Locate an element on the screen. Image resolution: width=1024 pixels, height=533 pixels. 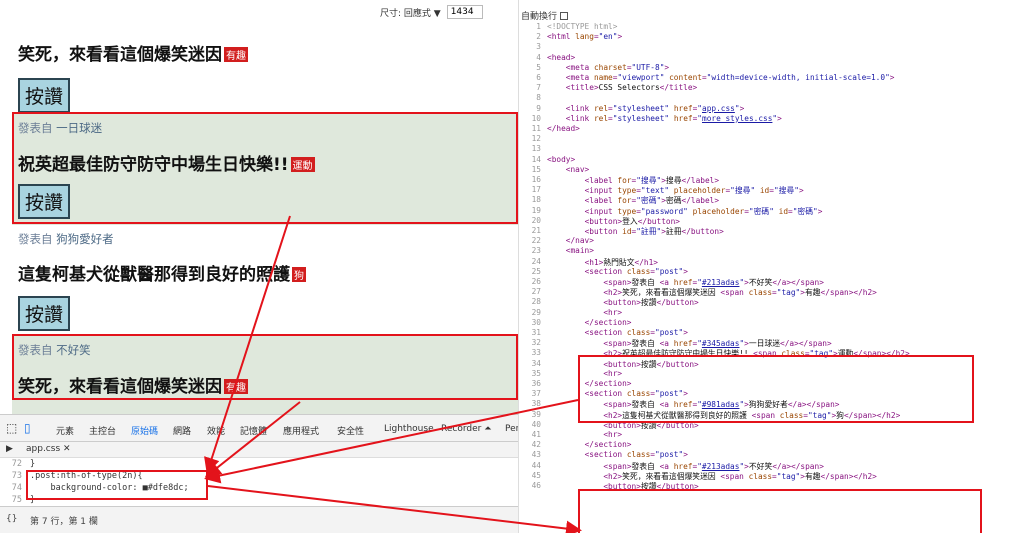
device-toggle-icon: ▯ is located at coordinates (27, 428).